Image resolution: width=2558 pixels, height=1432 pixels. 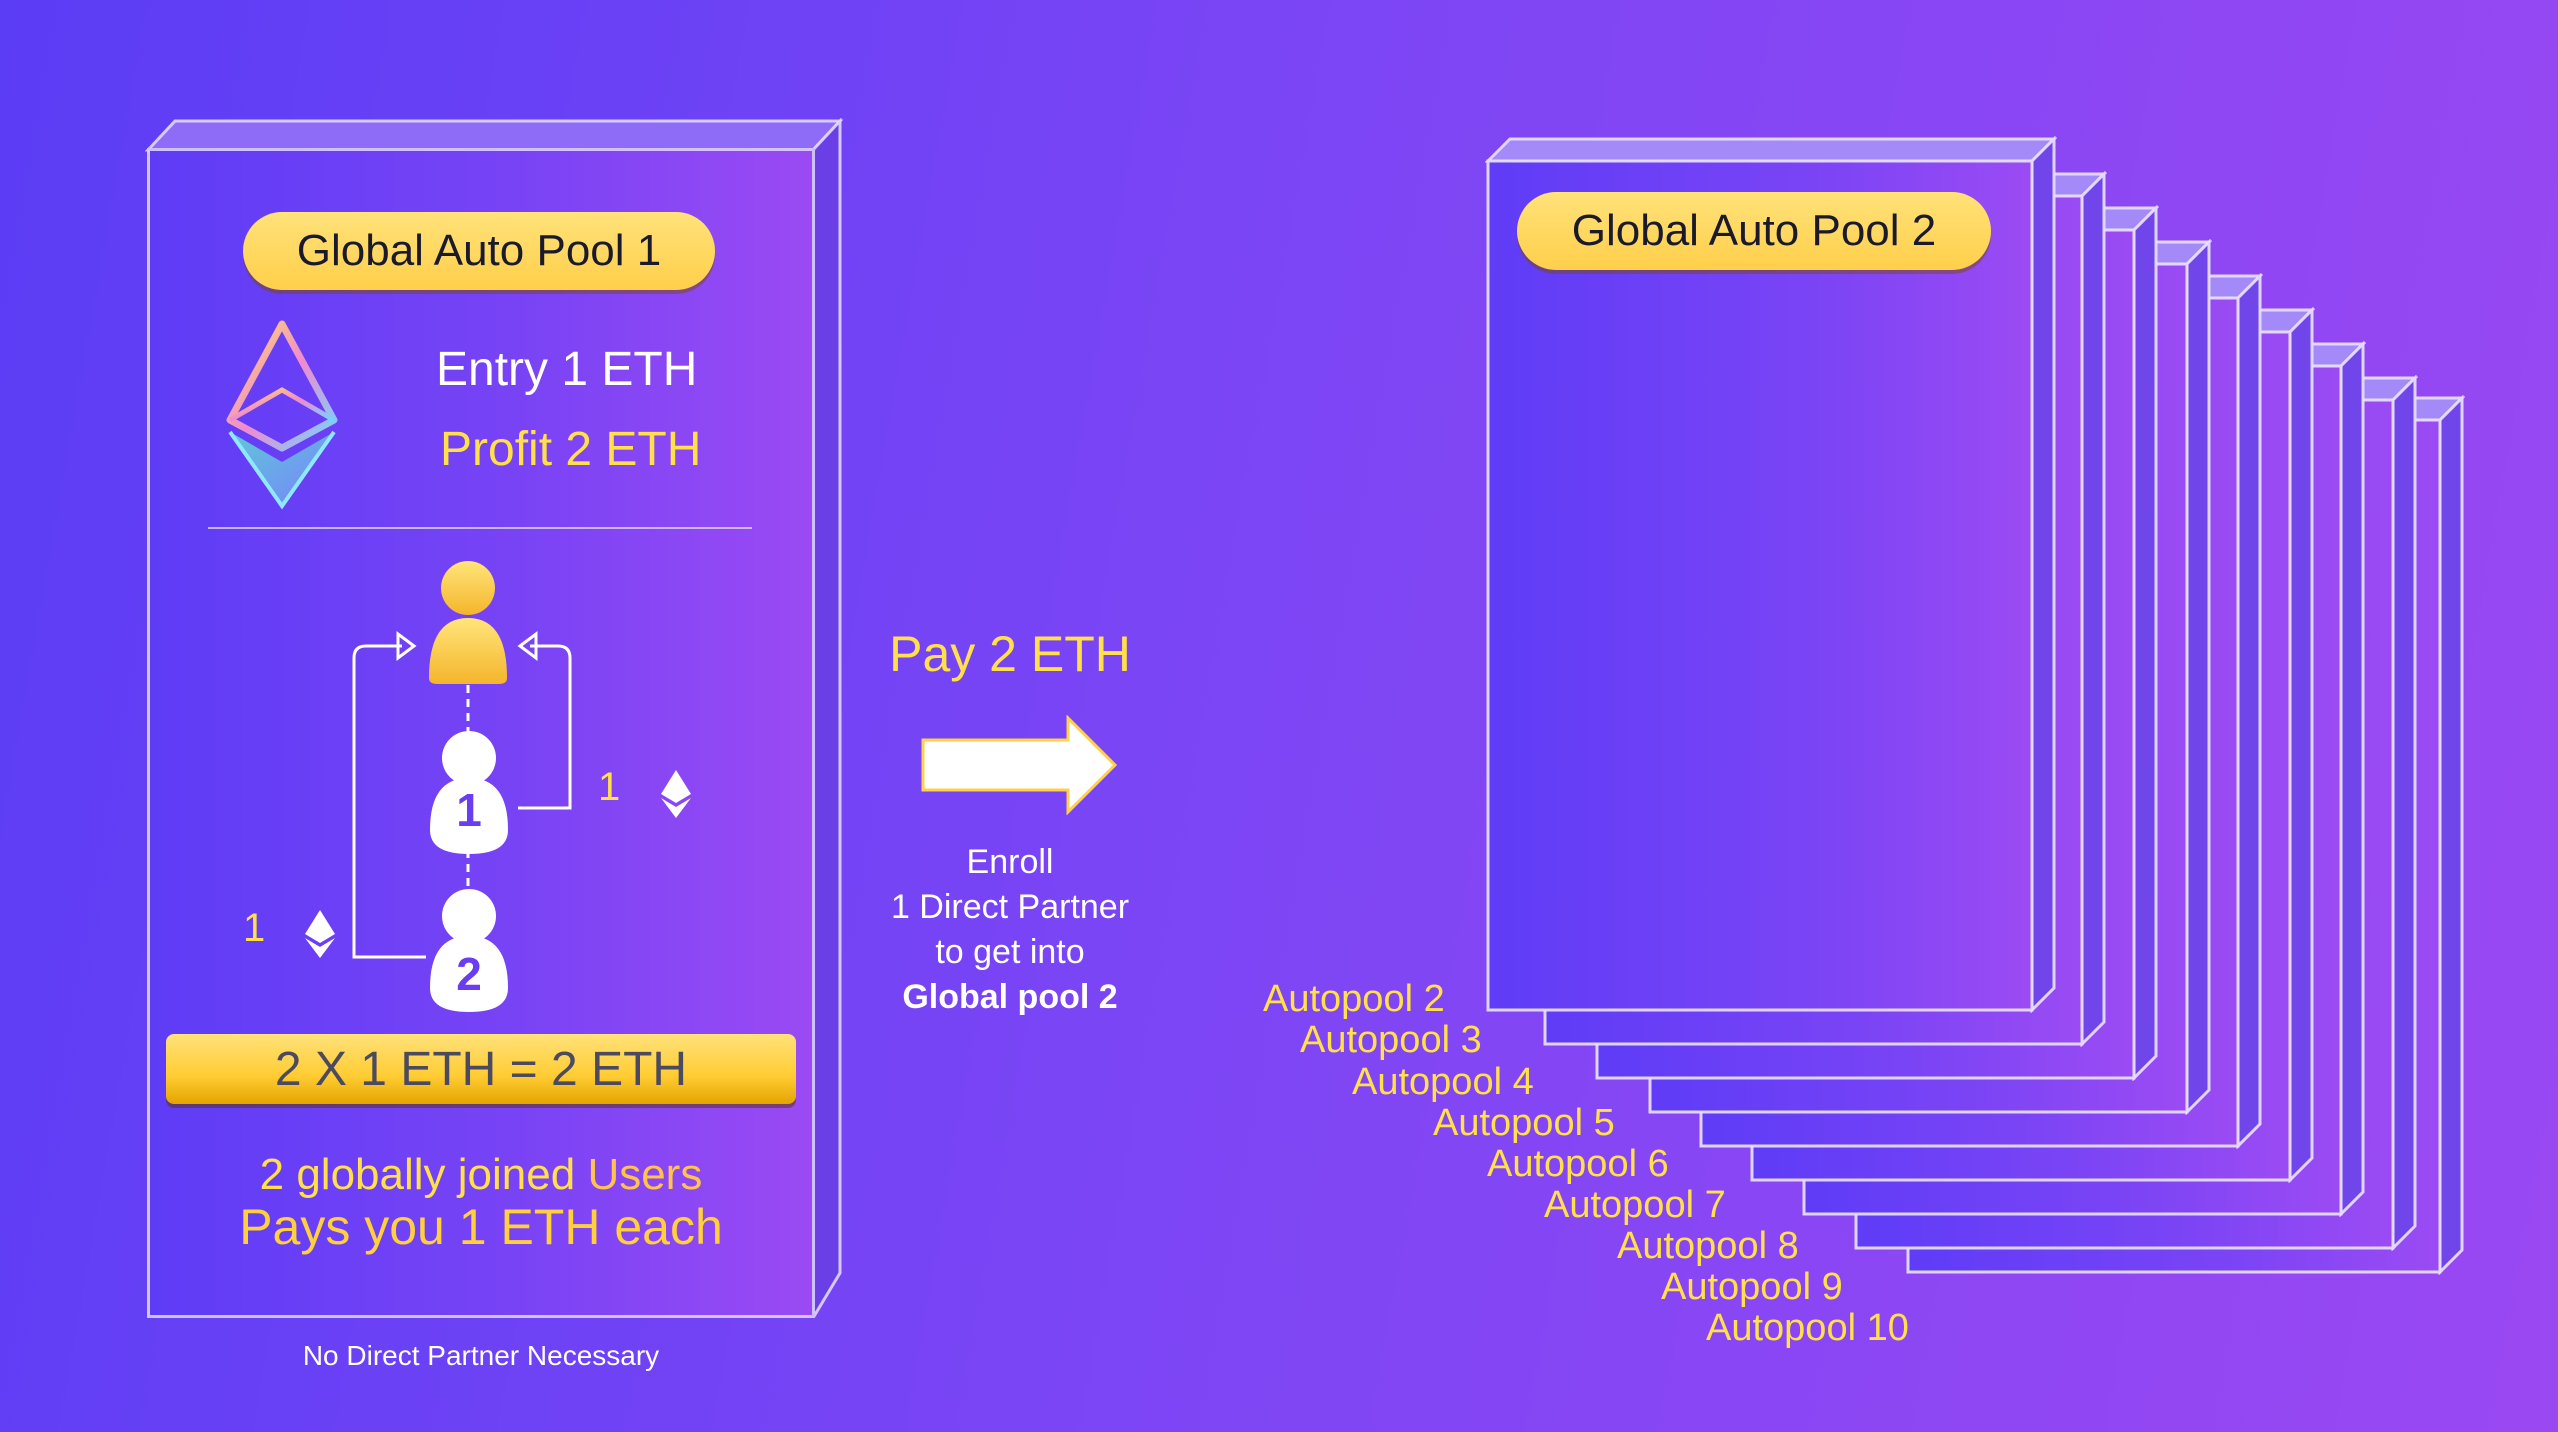 I want to click on pool1-title-pill: Global Auto Pool 1, so click(x=479, y=251).